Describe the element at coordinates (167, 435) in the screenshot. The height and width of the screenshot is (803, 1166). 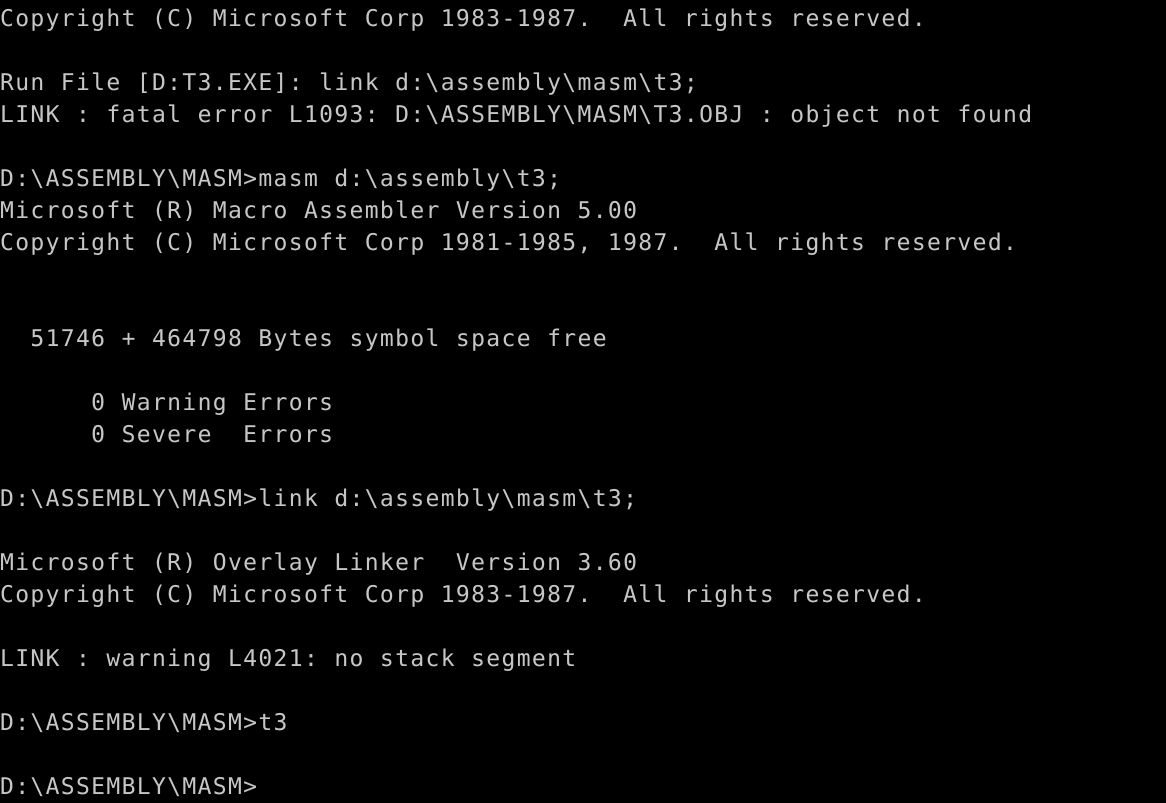
I see `console-line: 0 Severe Errors` at that location.